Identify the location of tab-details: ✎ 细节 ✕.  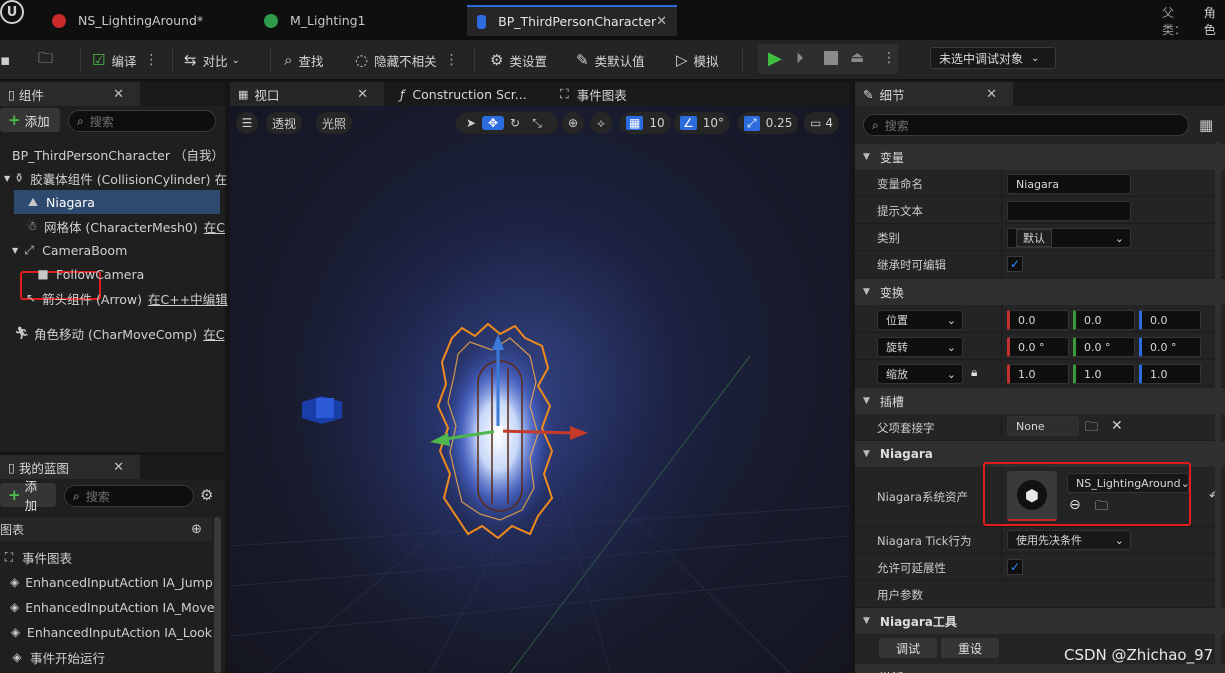
(934, 94).